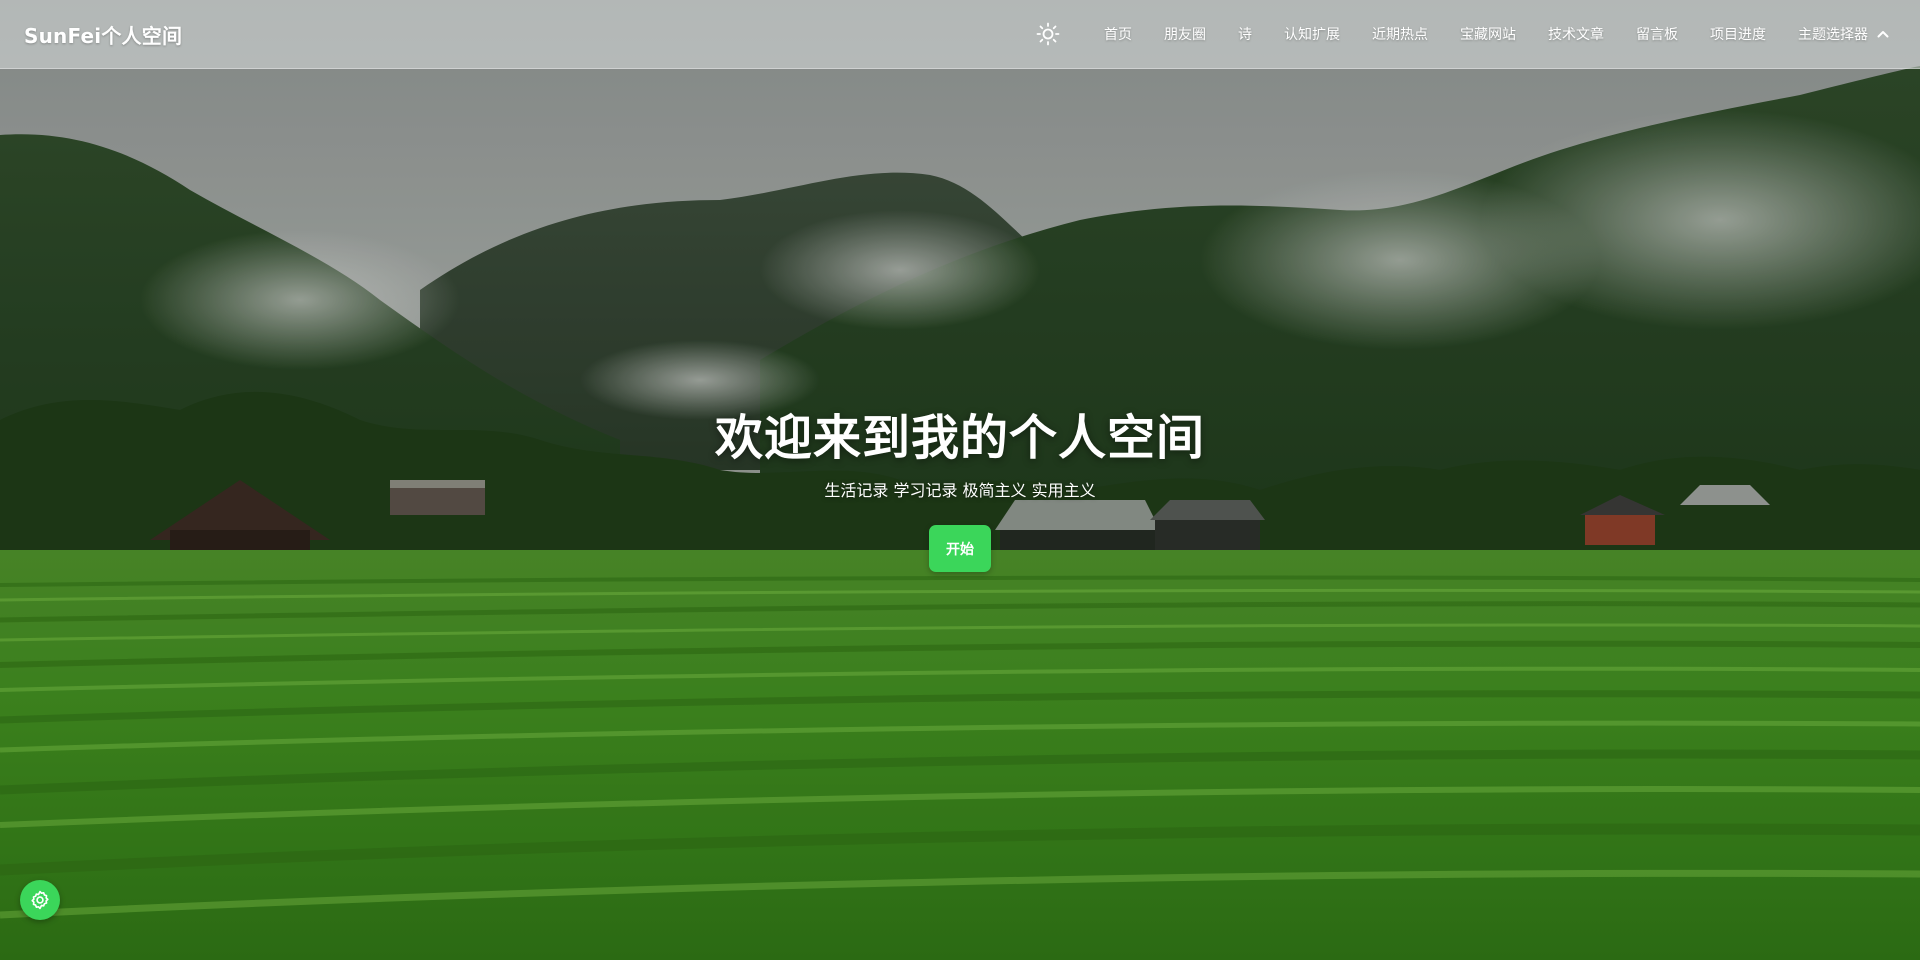 This screenshot has height=960, width=1920. Describe the element at coordinates (960, 548) in the screenshot. I see `start-button: 开始` at that location.